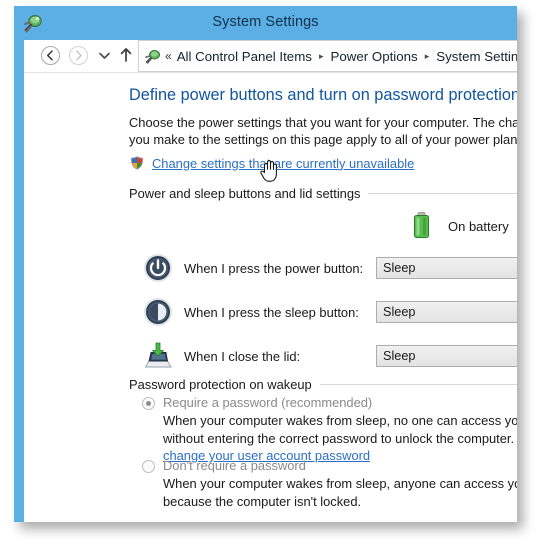 This screenshot has height=539, width=539. What do you see at coordinates (158, 356) in the screenshot?
I see `laptop-lid-icon` at bounding box center [158, 356].